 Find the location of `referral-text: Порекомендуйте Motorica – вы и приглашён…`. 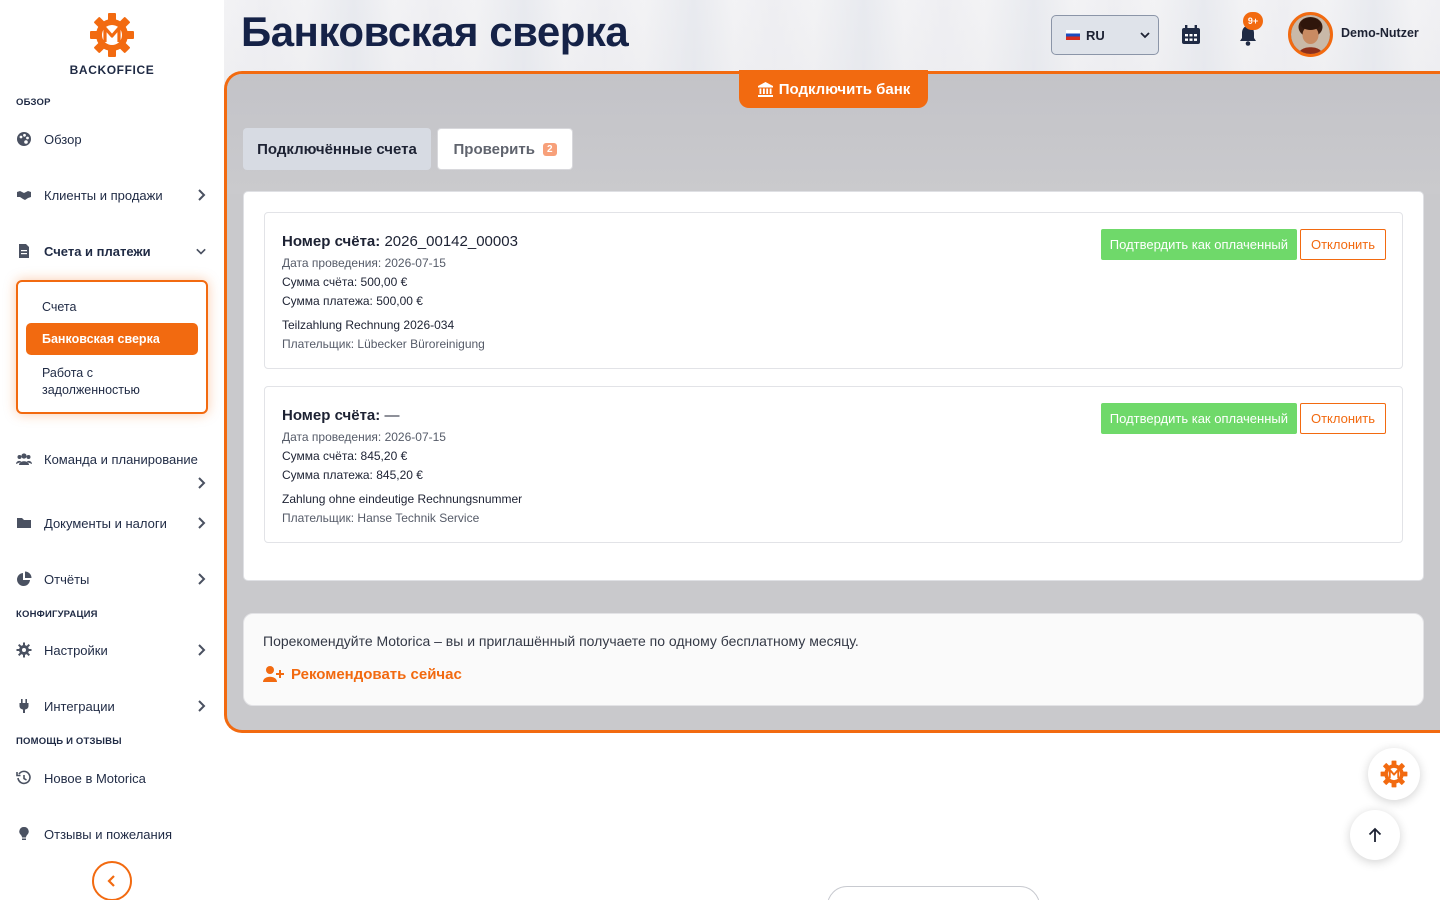

referral-text: Порекомендуйте Motorica – вы и приглашён… is located at coordinates (561, 641).